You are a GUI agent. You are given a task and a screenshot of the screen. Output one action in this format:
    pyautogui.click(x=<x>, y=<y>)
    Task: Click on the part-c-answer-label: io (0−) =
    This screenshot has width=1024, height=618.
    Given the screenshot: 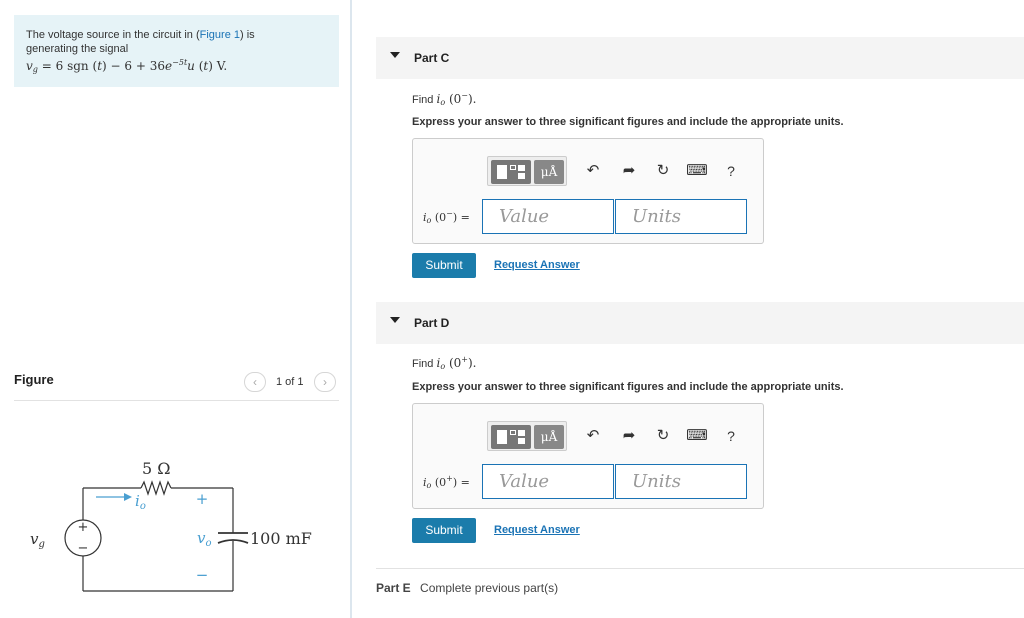 What is the action you would take?
    pyautogui.click(x=446, y=217)
    